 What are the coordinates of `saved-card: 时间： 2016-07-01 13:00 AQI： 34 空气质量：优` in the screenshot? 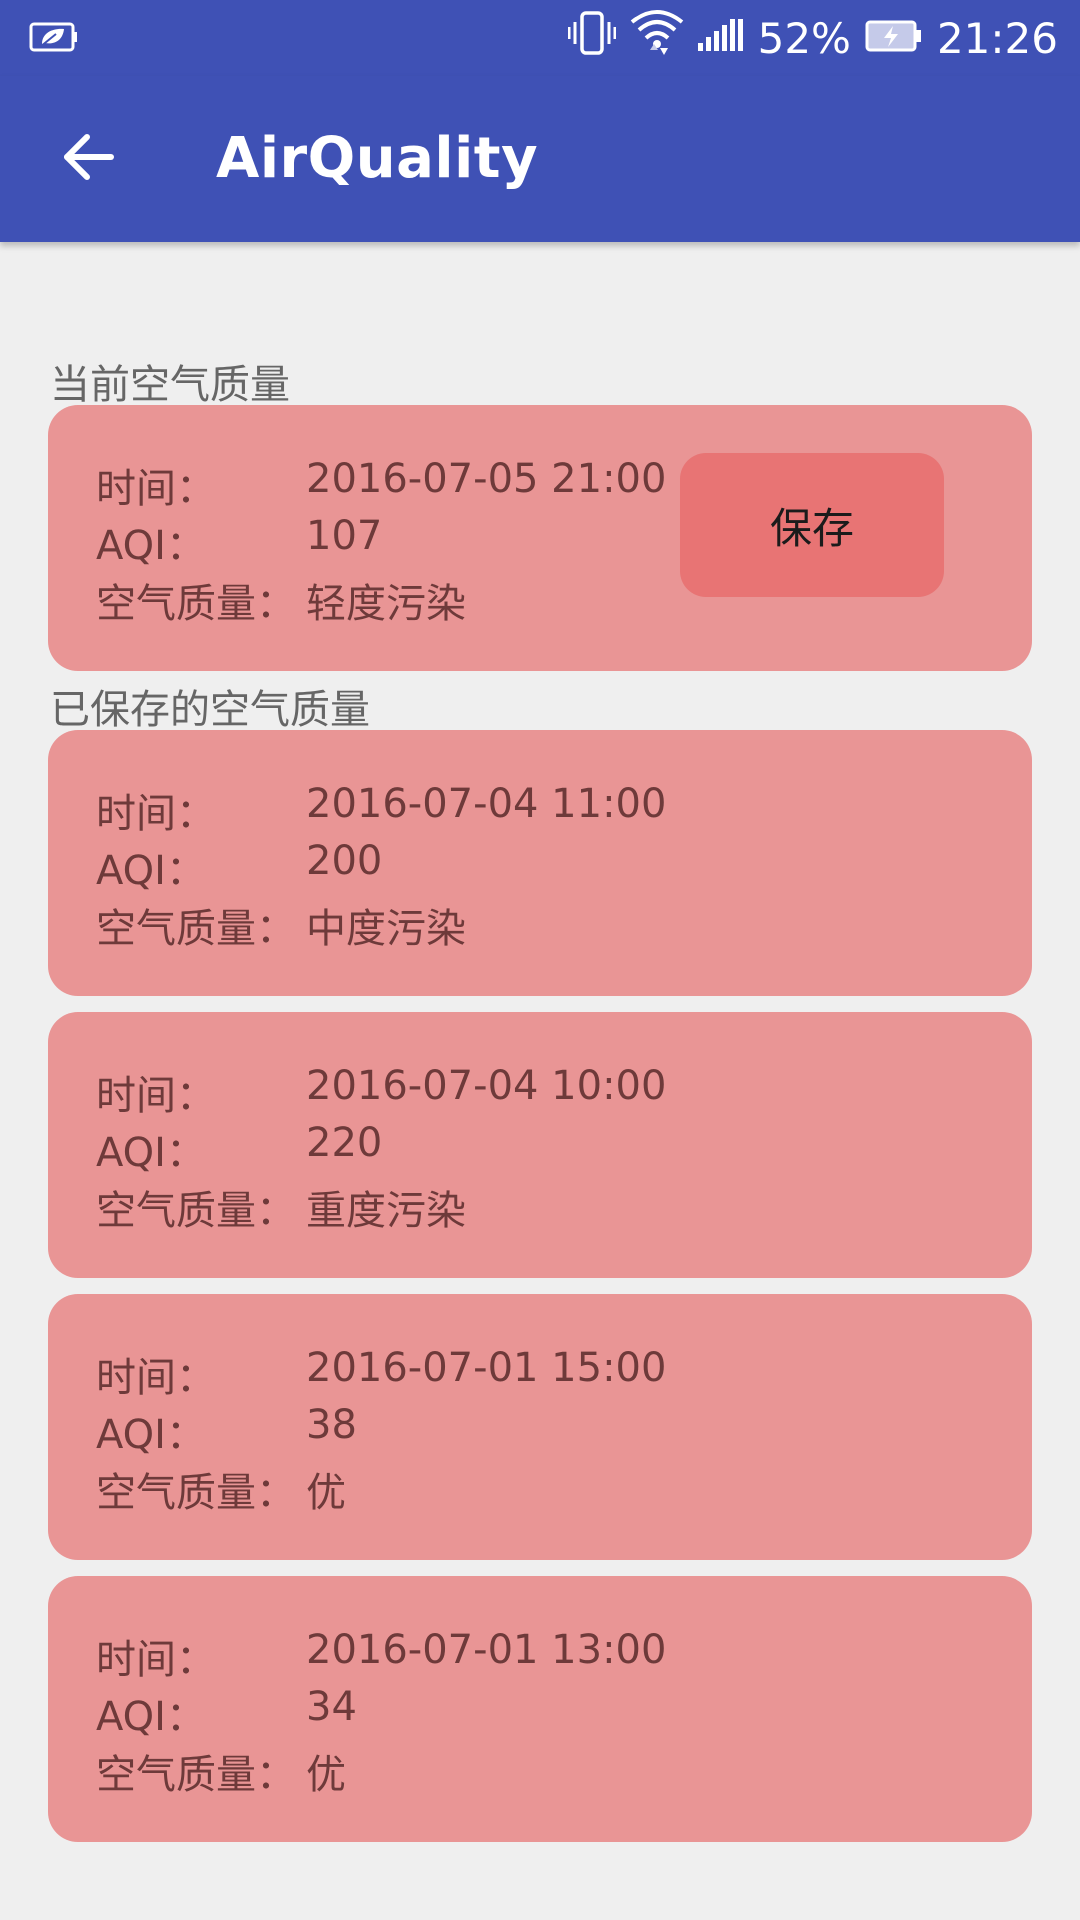 It's located at (540, 1709).